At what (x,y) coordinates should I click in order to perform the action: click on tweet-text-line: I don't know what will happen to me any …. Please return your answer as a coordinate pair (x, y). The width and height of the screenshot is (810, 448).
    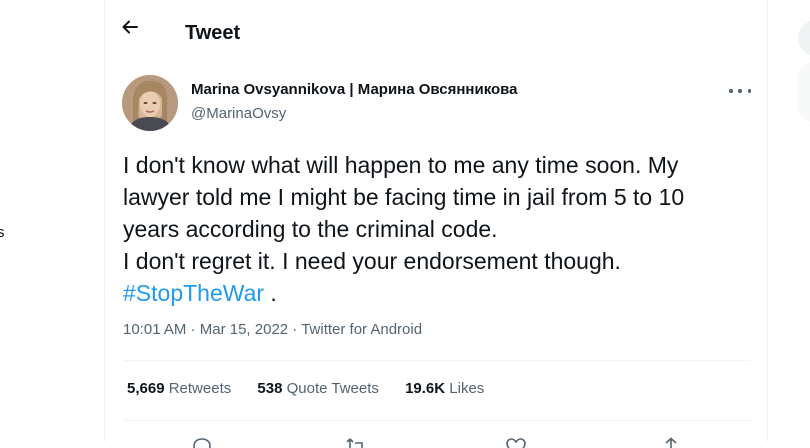
    Looking at the image, I should click on (401, 165).